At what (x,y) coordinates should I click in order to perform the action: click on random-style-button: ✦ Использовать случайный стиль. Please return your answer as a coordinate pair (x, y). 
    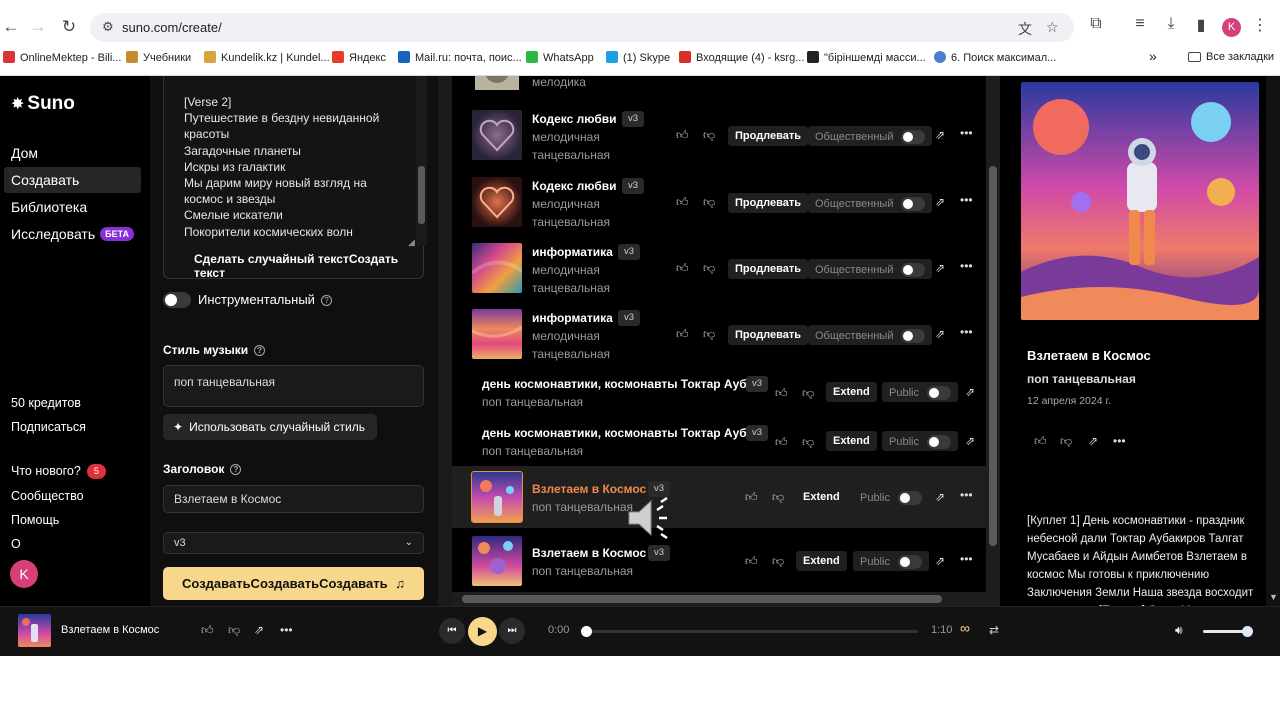
    Looking at the image, I should click on (270, 427).